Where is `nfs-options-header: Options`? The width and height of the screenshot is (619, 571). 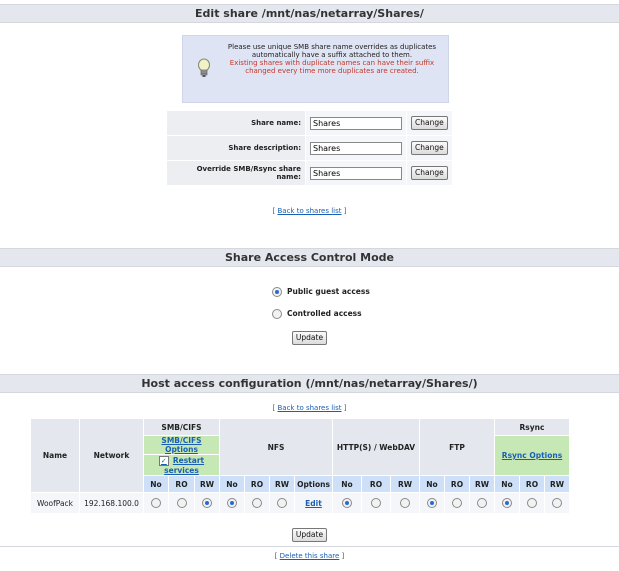
nfs-options-header: Options is located at coordinates (313, 484).